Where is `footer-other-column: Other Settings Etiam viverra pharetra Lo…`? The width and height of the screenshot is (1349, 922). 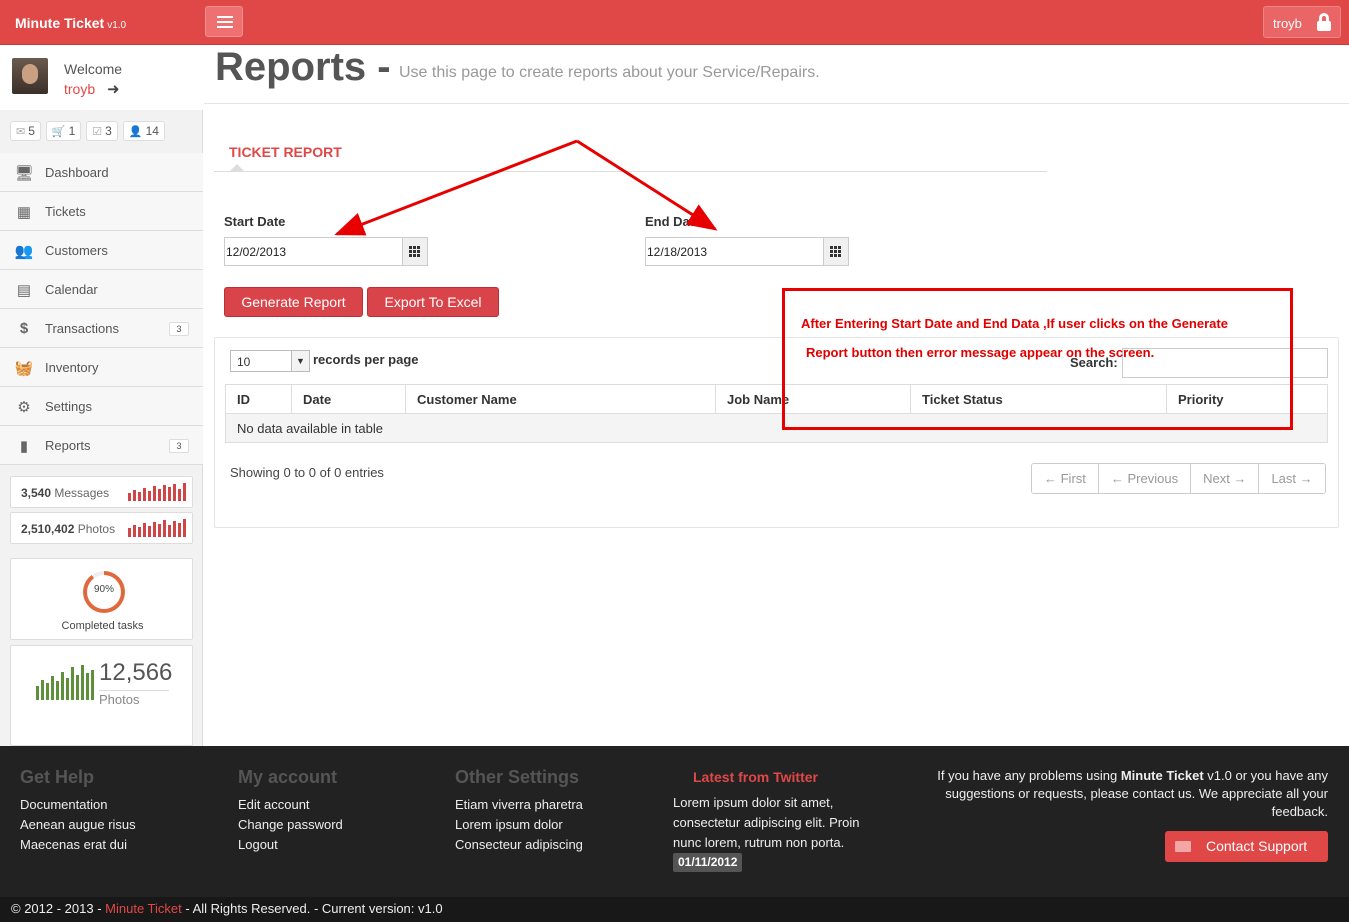
footer-other-column: Other Settings Etiam viverra pharetra Lo… is located at coordinates (519, 811).